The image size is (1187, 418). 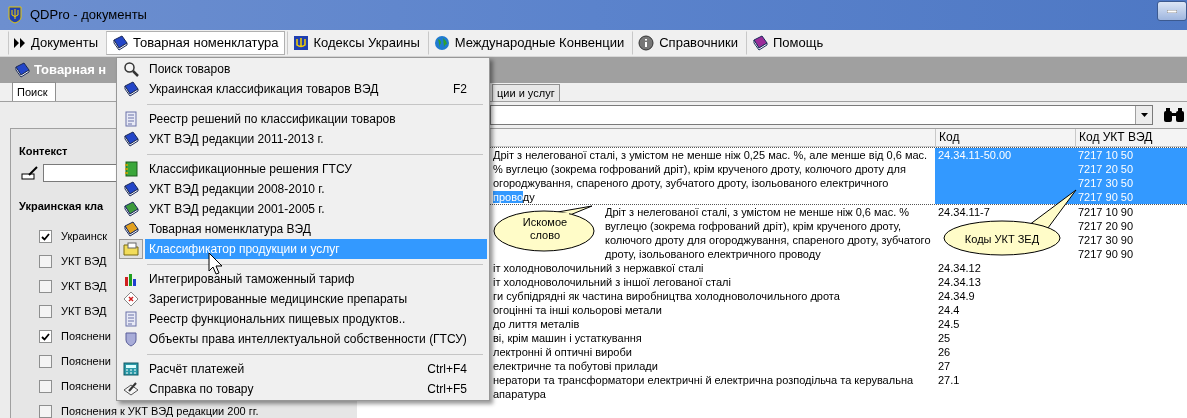 I want to click on menu-item: Реестр функциональних пищевых продуктов.., so click(x=316, y=319).